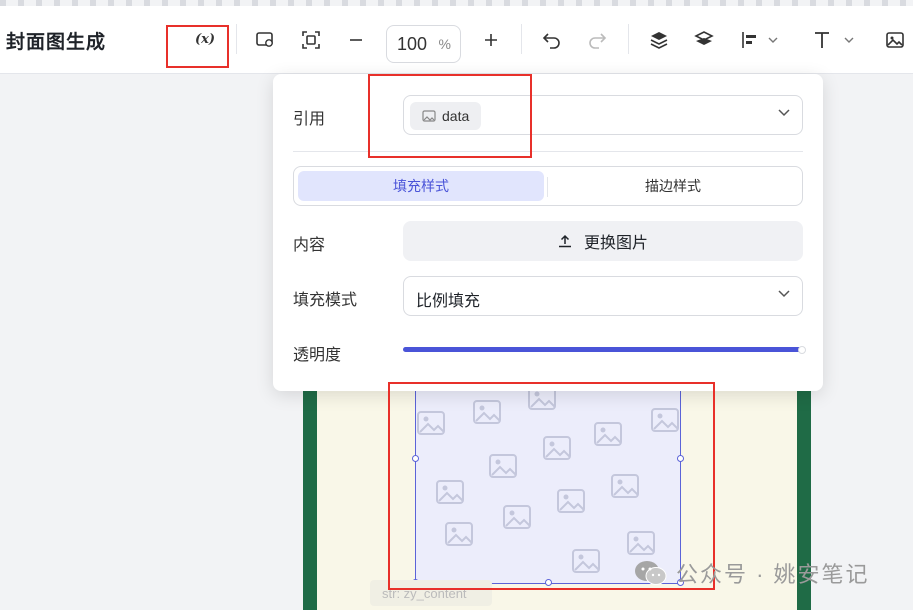  I want to click on tab-stroke-style: 描边样式, so click(673, 186).